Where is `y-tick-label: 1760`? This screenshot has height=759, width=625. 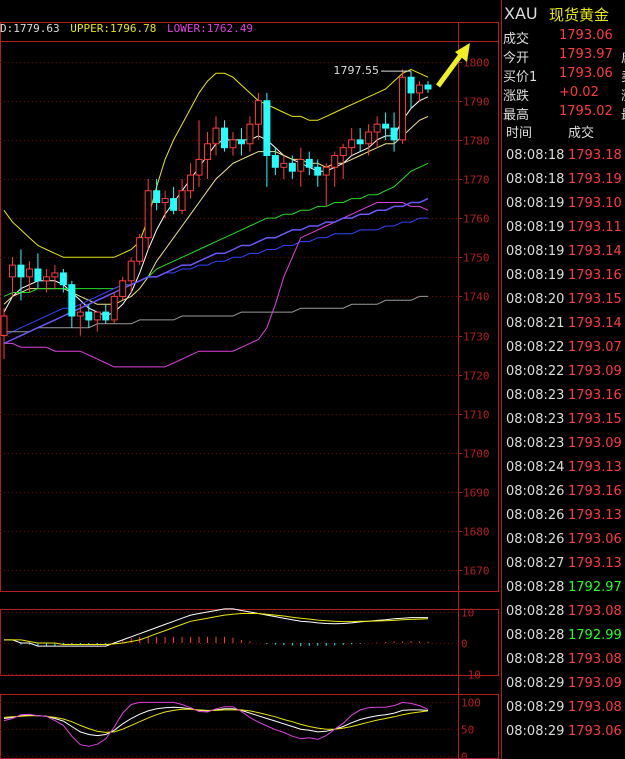
y-tick-label: 1760 is located at coordinates (476, 219).